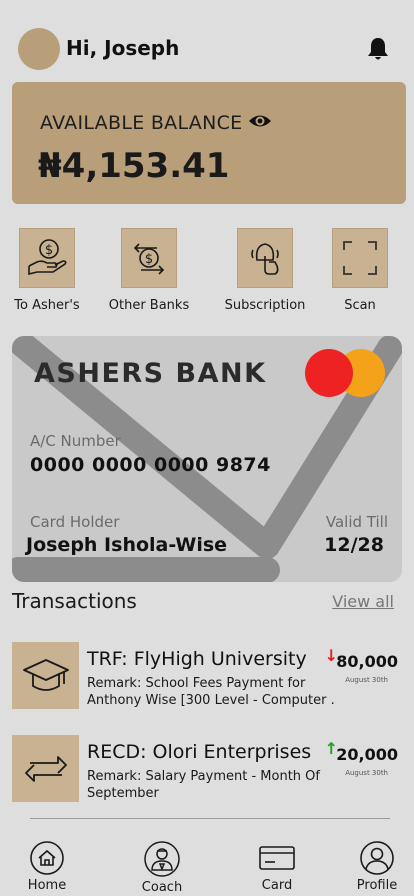 Image resolution: width=414 pixels, height=896 pixels. I want to click on transfer-coin-icon: $, so click(149, 258).